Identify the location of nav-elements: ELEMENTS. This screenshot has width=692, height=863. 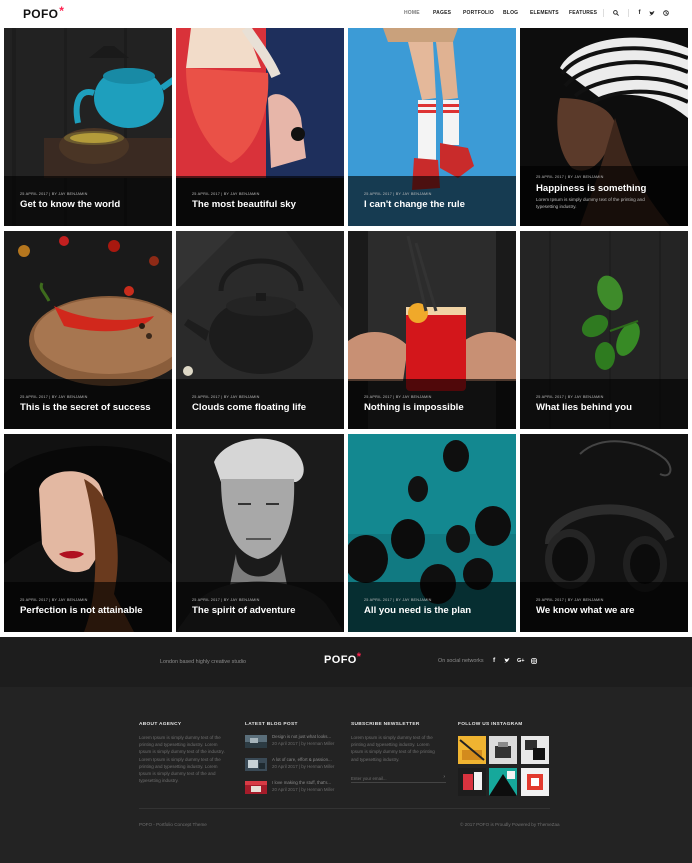
(544, 13).